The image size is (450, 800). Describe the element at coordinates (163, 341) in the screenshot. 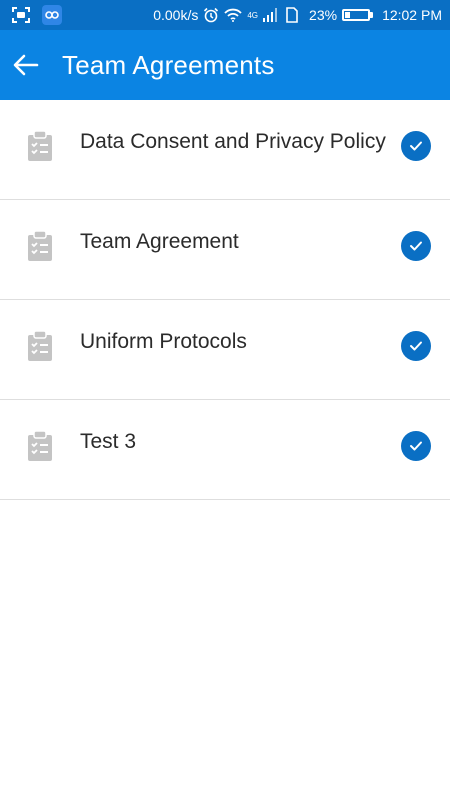

I see `agreement-label: Uniform Protocols` at that location.